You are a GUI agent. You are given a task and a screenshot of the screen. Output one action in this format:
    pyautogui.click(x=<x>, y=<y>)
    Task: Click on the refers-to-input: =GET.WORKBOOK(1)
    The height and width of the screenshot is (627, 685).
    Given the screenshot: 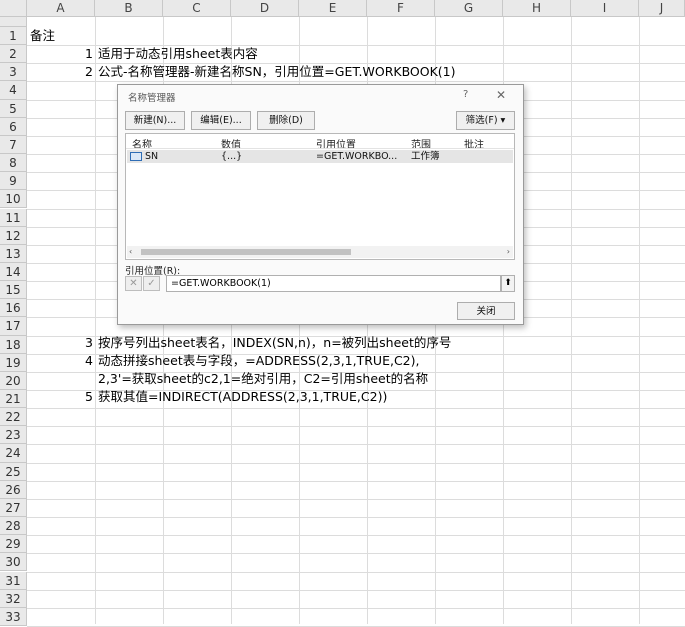 What is the action you would take?
    pyautogui.click(x=333, y=283)
    